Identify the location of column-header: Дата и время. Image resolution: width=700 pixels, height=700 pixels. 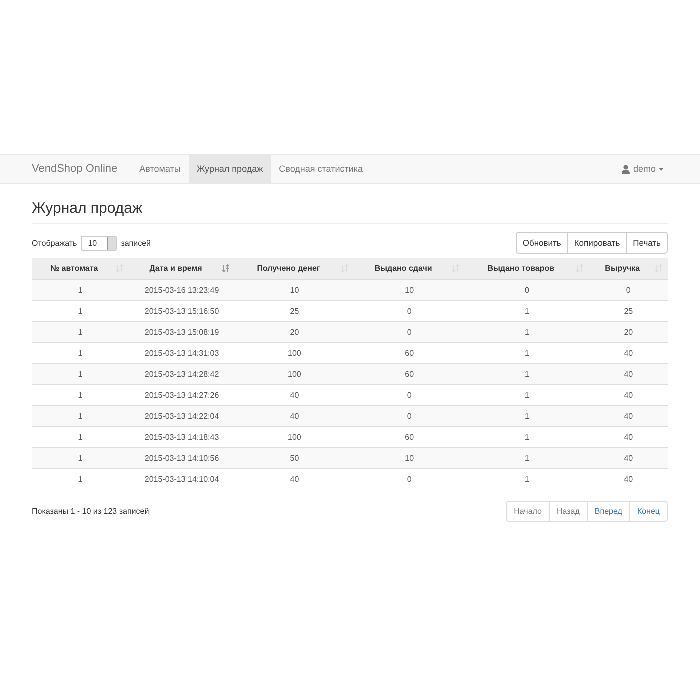
(182, 269).